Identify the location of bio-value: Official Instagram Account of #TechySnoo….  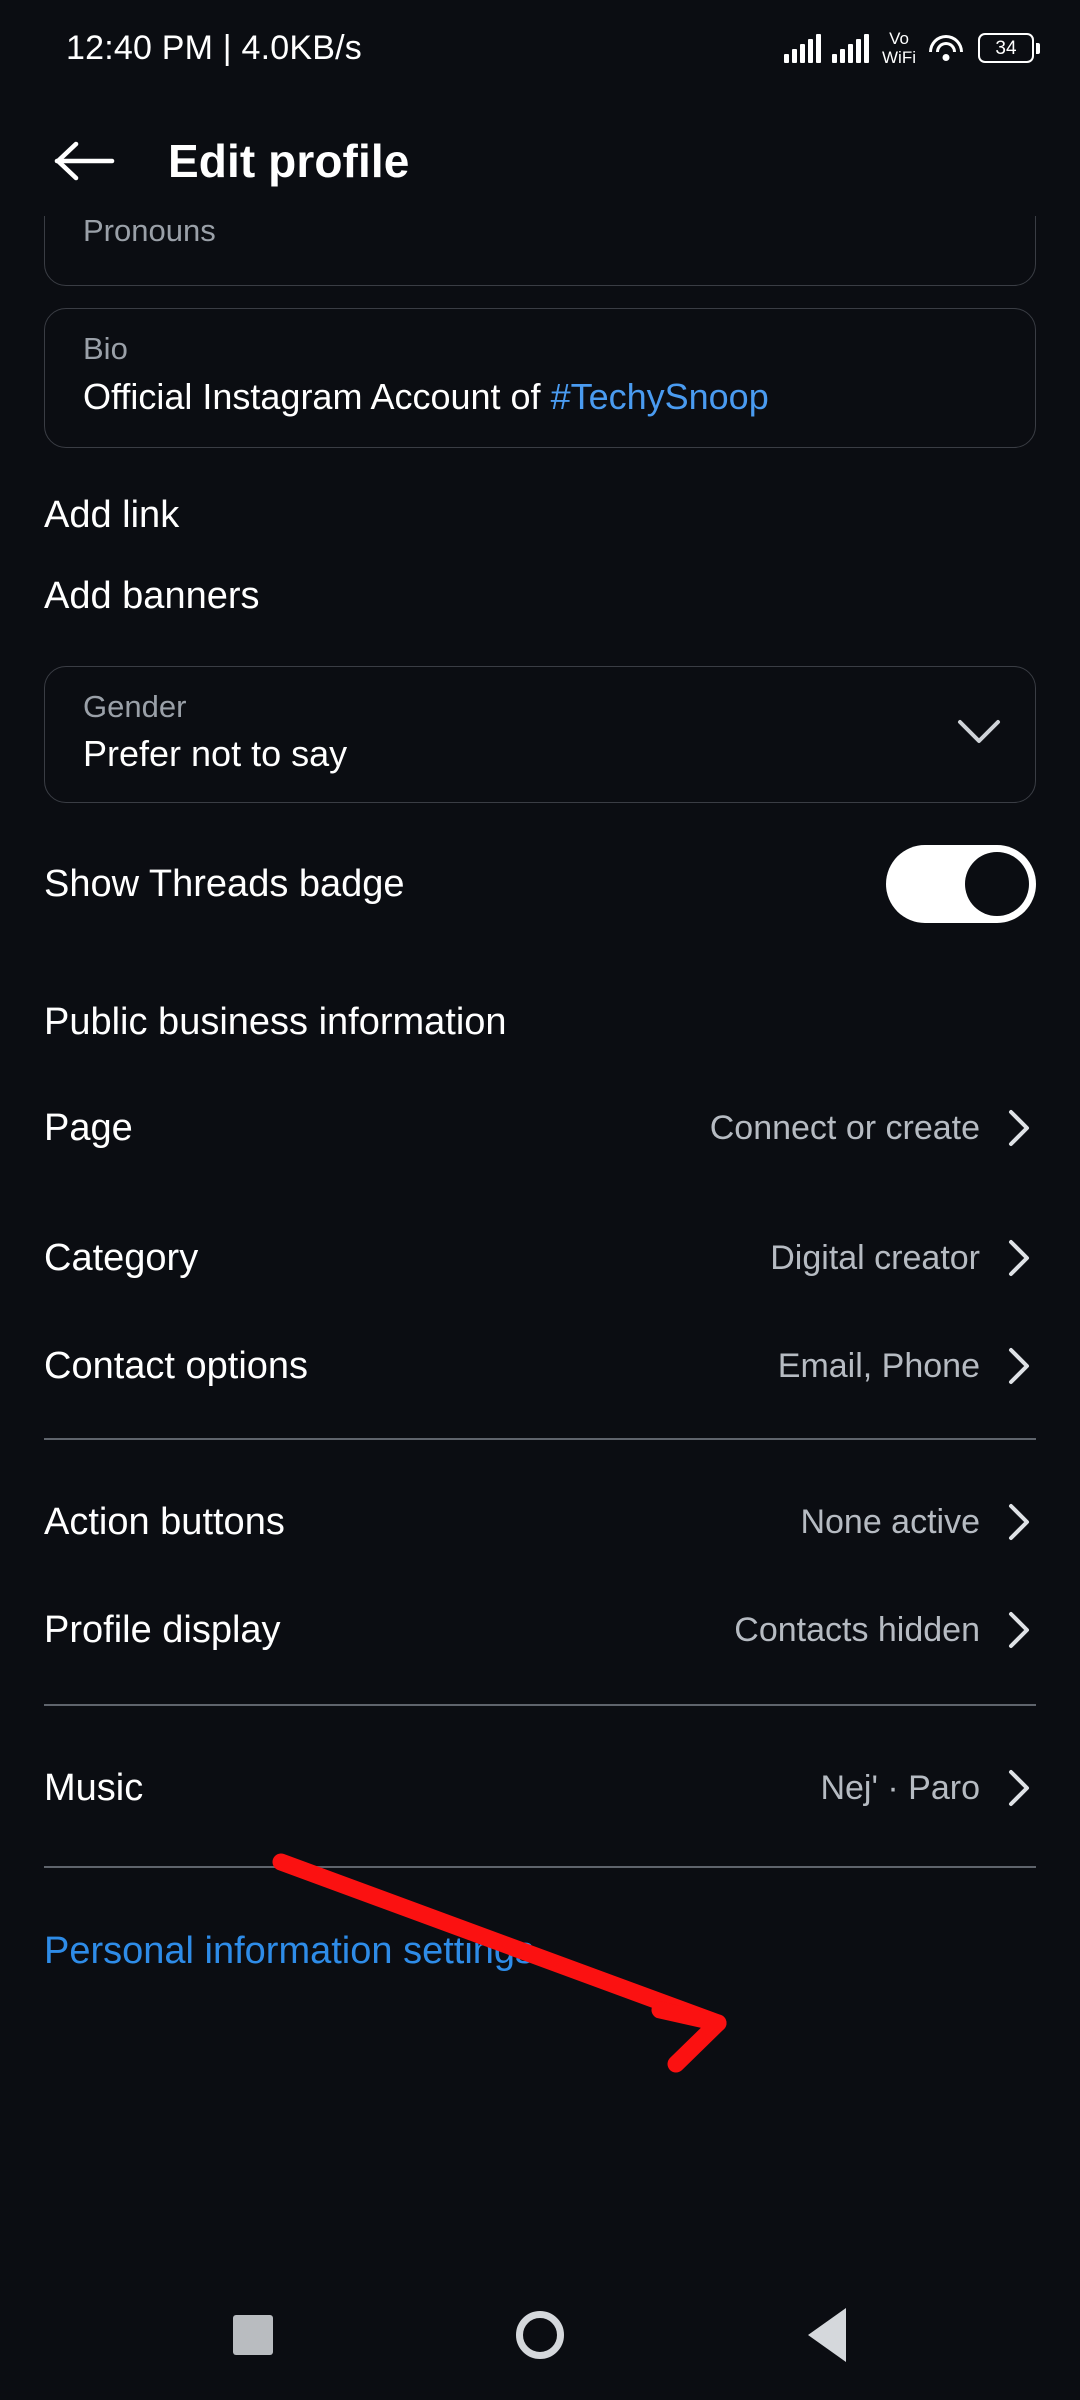
(548, 396).